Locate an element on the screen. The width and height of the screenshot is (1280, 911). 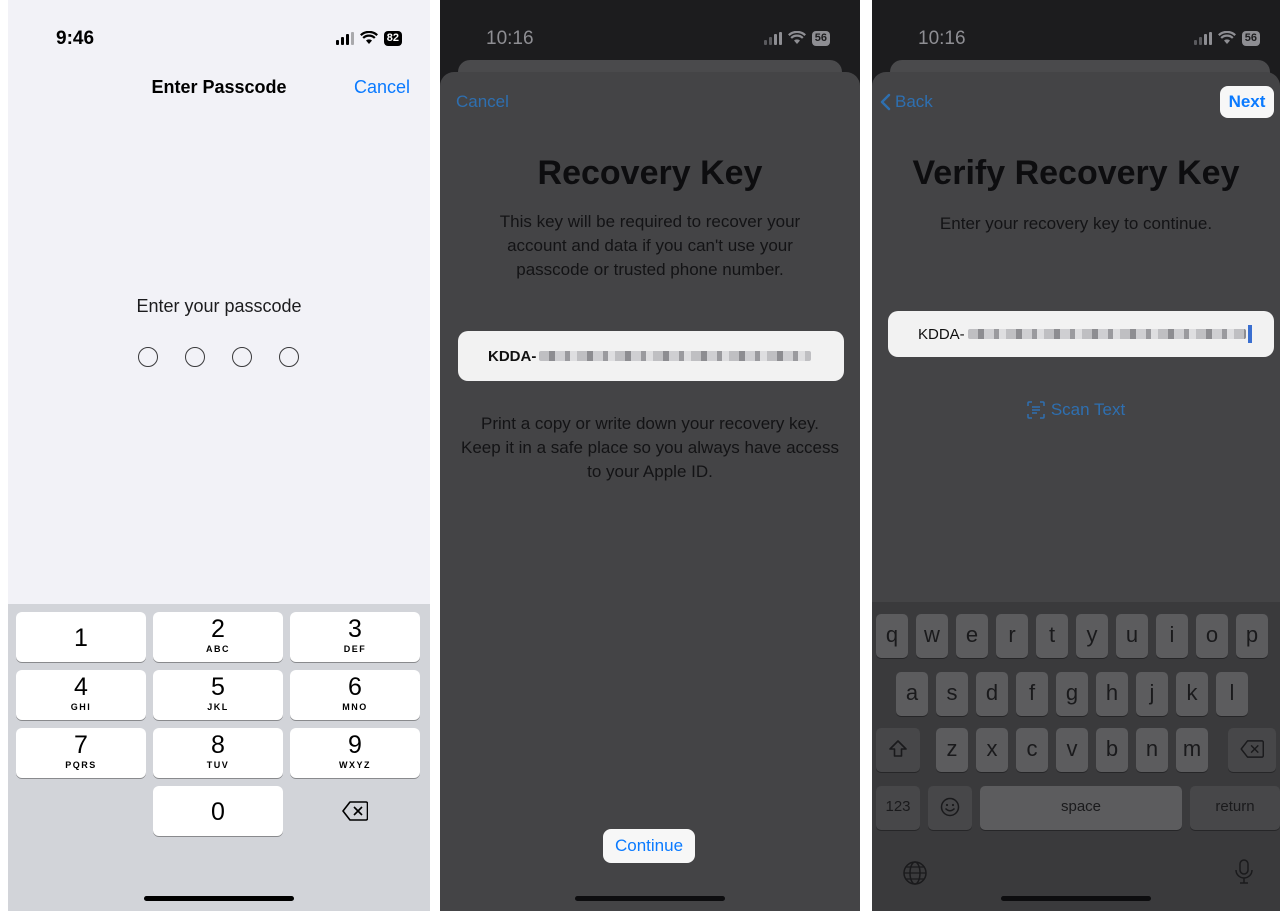
key-3: 3 DEF is located at coordinates (355, 637).